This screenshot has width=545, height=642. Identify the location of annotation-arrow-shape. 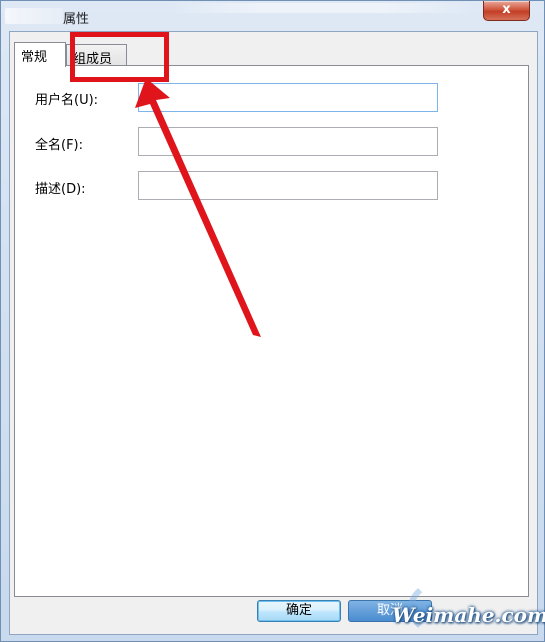
(198, 207).